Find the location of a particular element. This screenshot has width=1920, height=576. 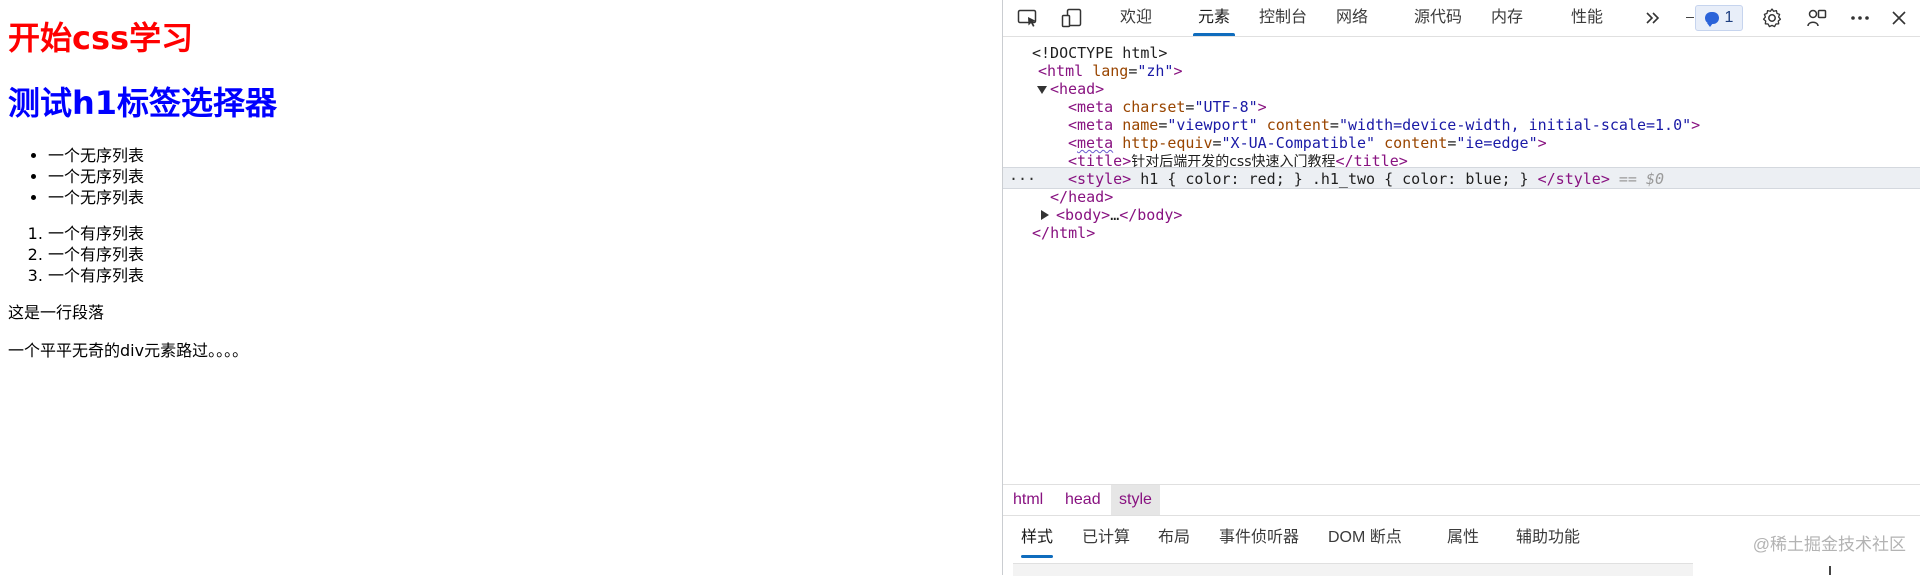

tab-sources: 源代码 is located at coordinates (1438, 18).